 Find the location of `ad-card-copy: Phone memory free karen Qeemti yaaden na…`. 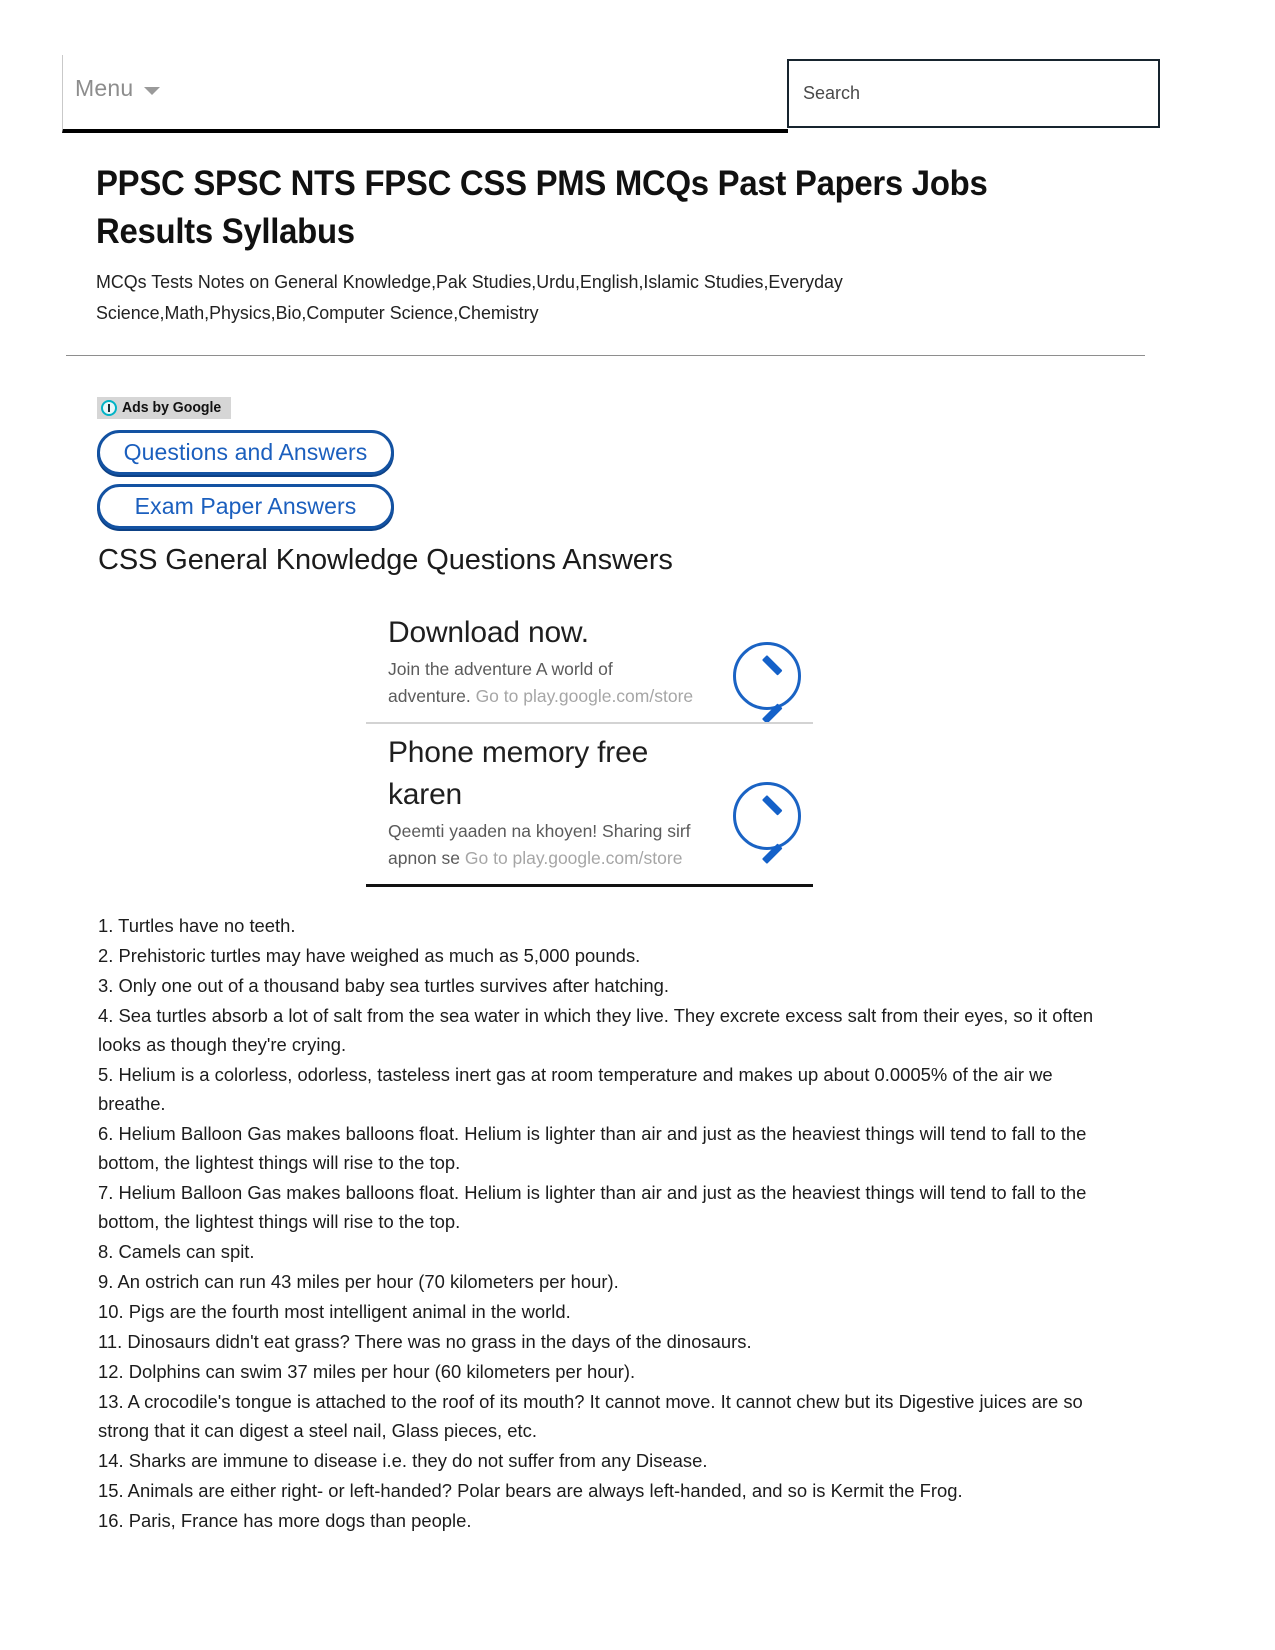

ad-card-copy: Phone memory free karen Qeemti yaaden na… is located at coordinates (531, 802).